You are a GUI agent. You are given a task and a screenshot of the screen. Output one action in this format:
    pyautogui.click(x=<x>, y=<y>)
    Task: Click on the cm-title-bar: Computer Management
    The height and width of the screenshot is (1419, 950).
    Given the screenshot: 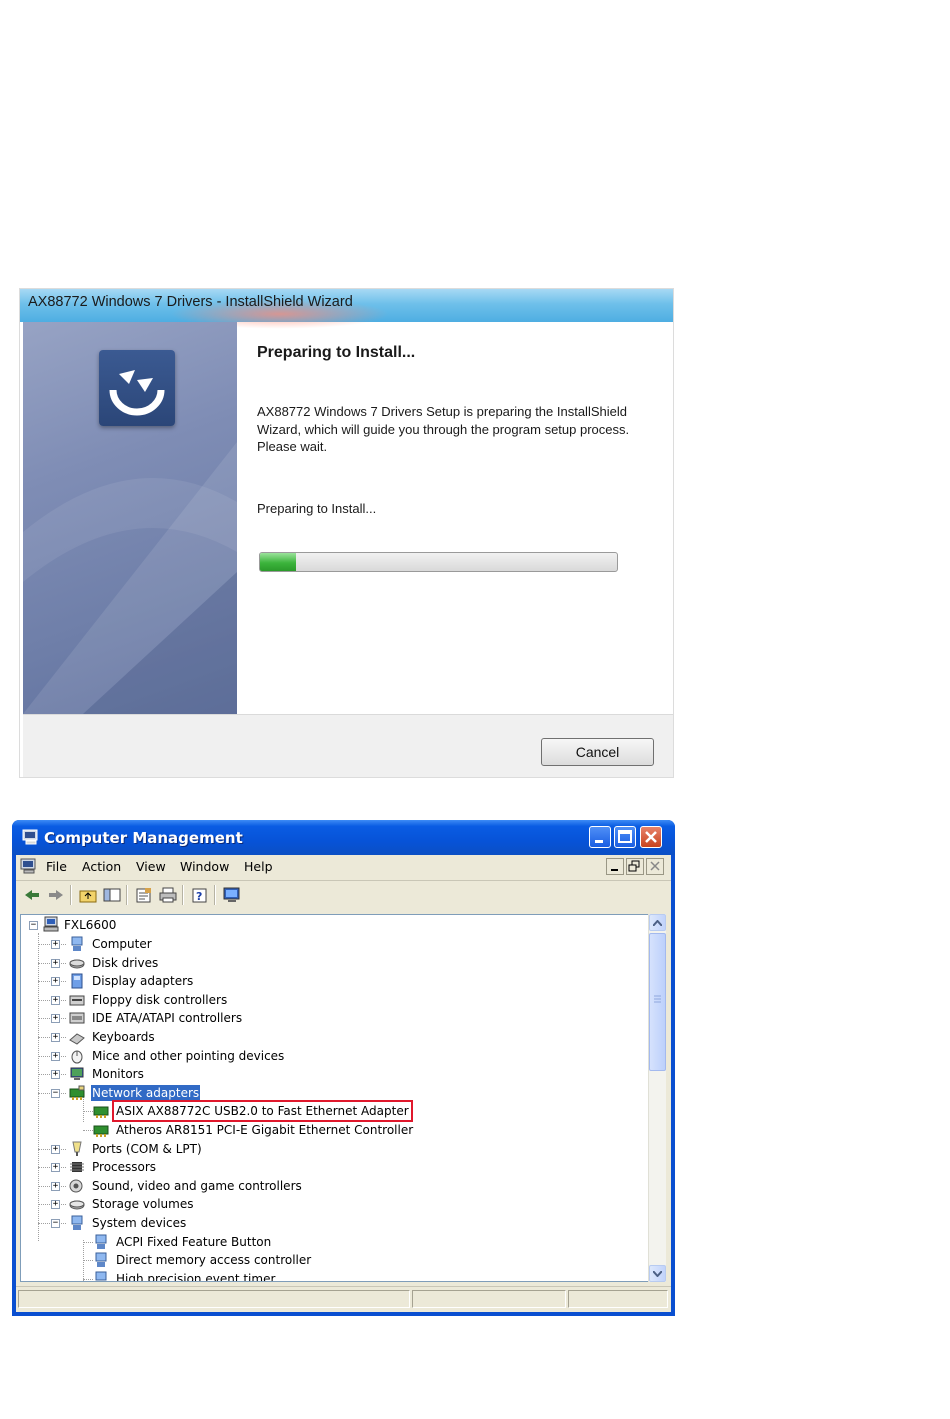 What is the action you would take?
    pyautogui.click(x=343, y=837)
    